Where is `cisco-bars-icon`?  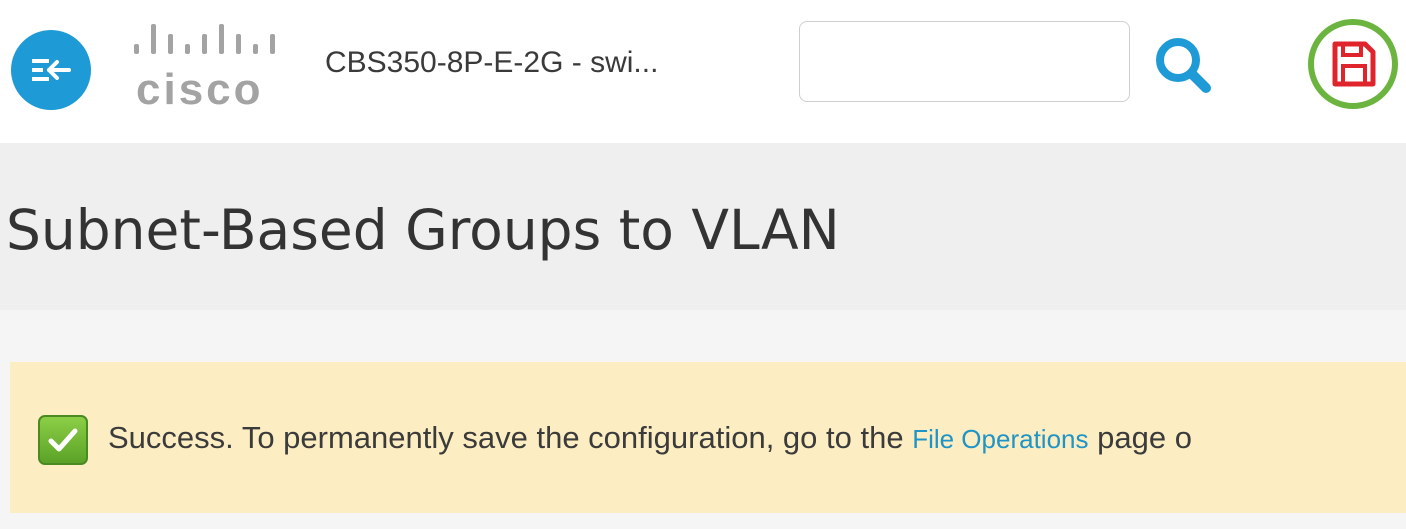
cisco-bars-icon is located at coordinates (204, 39).